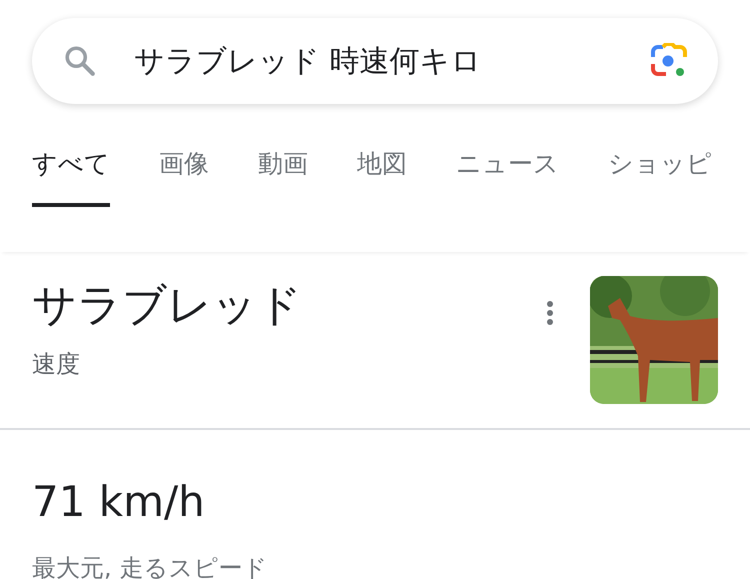 Image resolution: width=750 pixels, height=579 pixels. Describe the element at coordinates (669, 61) in the screenshot. I see `camera-icon` at that location.